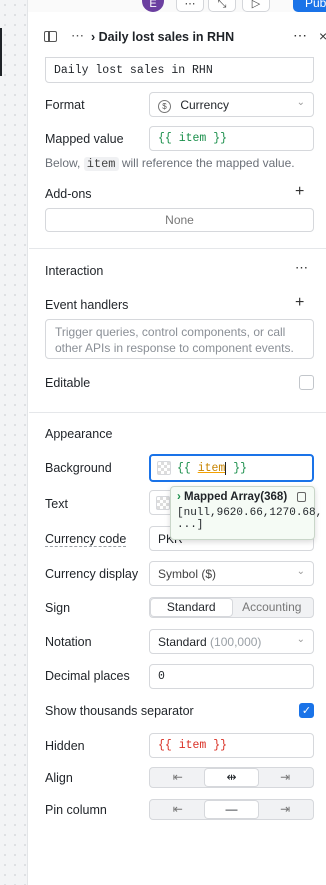 This screenshot has width=326, height=885. Describe the element at coordinates (58, 608) in the screenshot. I see `sign-label: Sign` at that location.